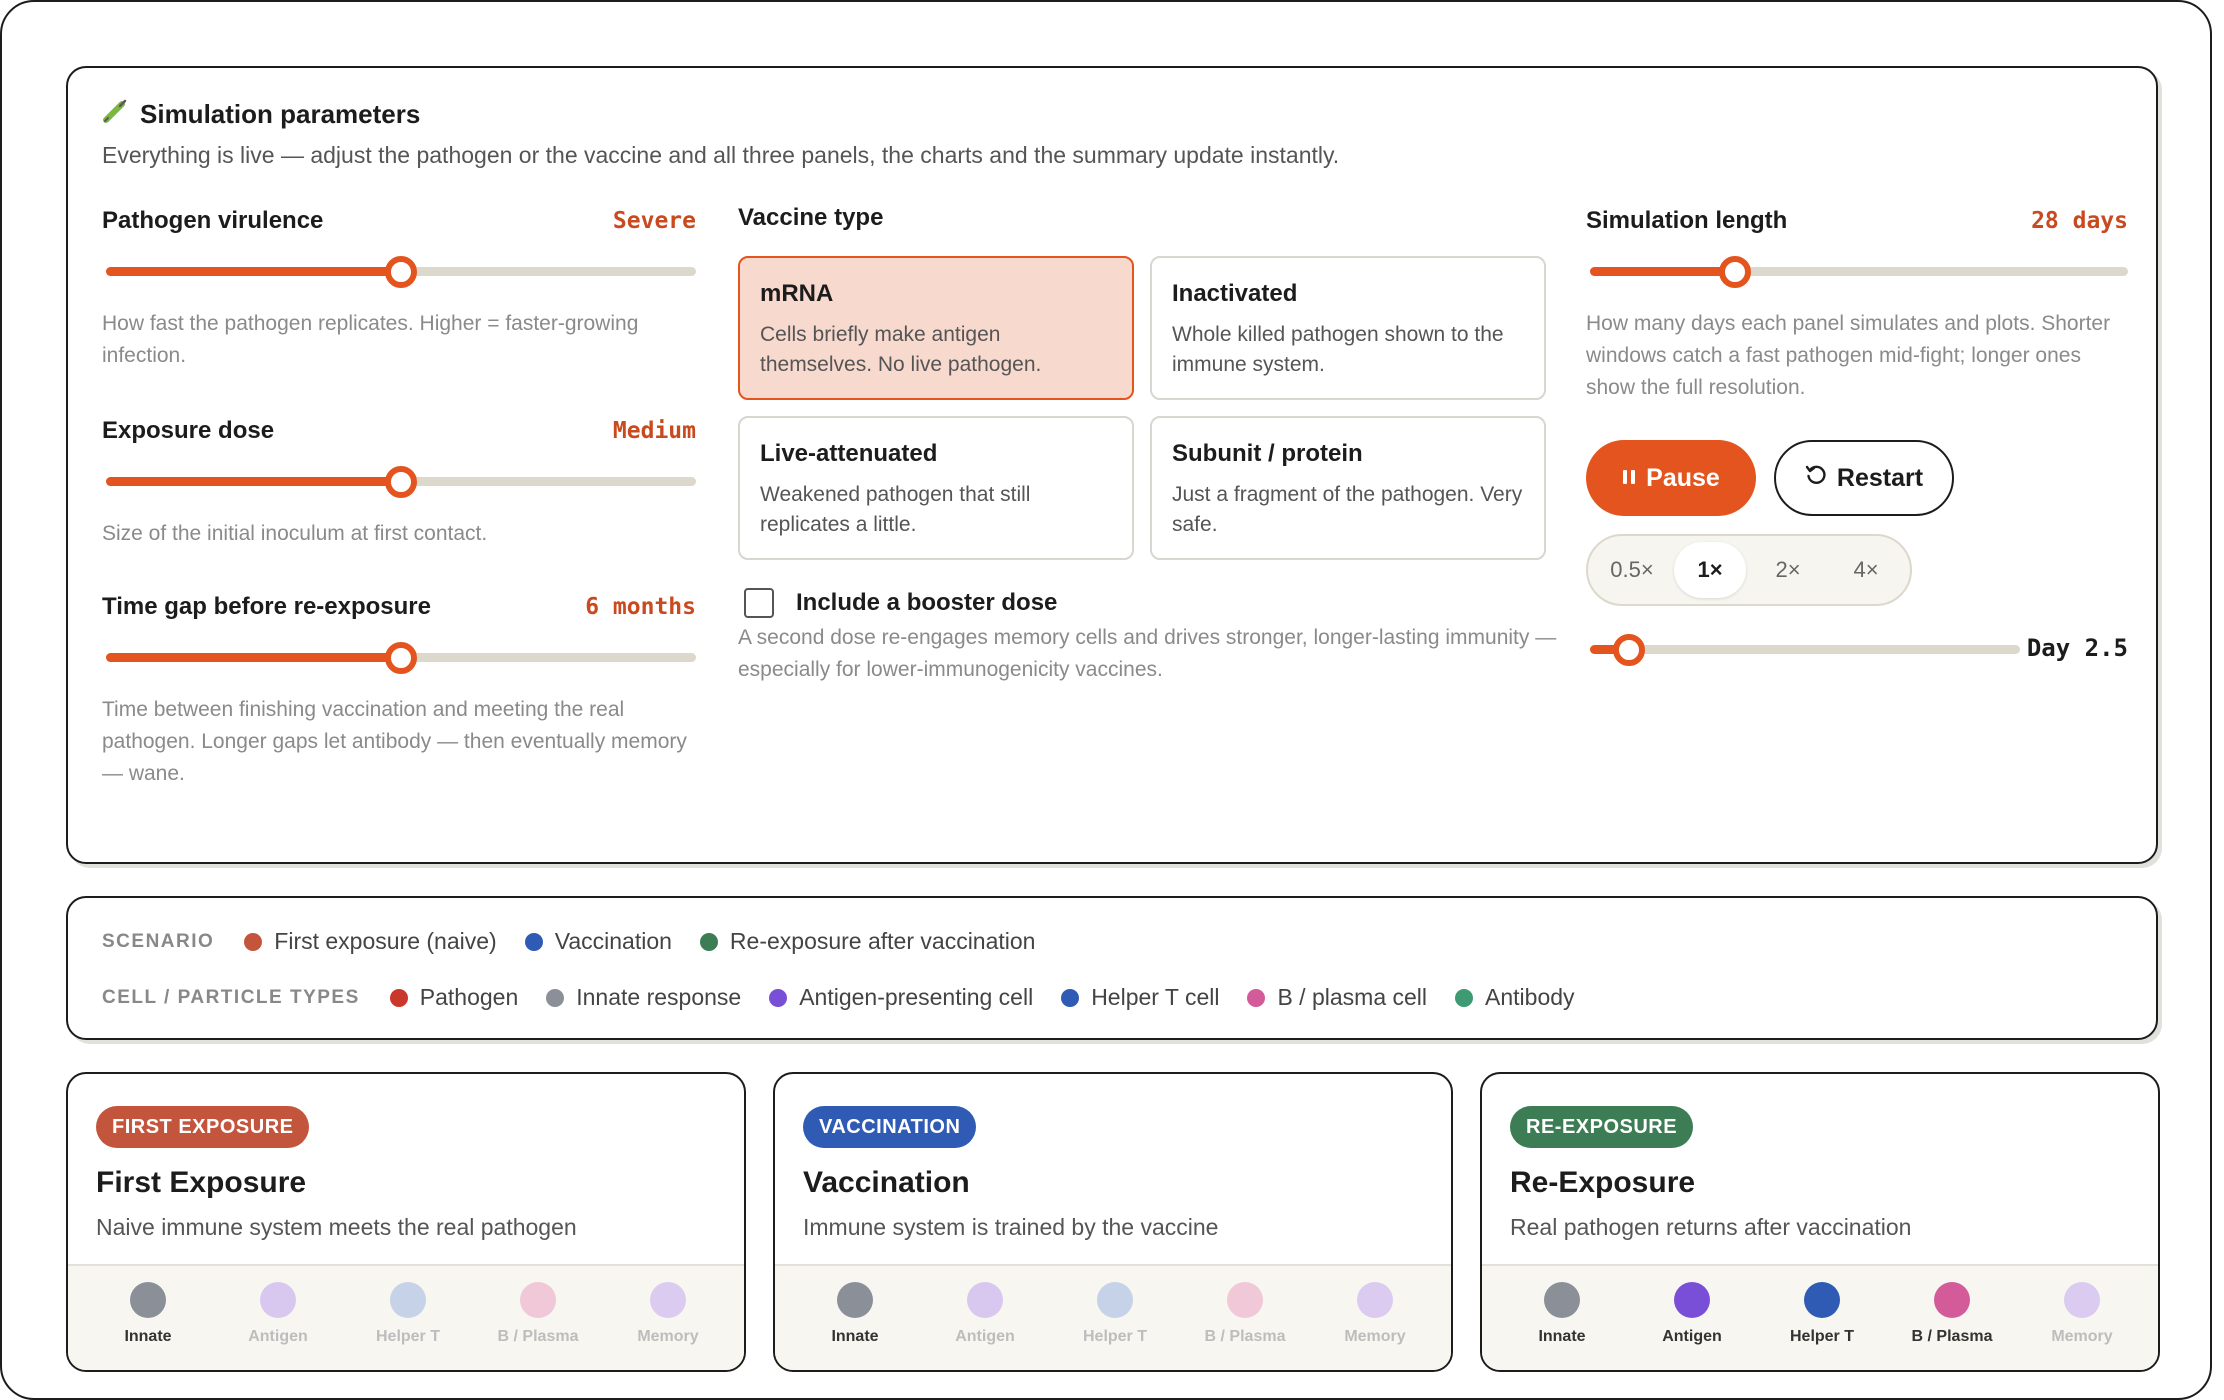  What do you see at coordinates (640, 607) in the screenshot?
I see `gap-value: 6 months` at bounding box center [640, 607].